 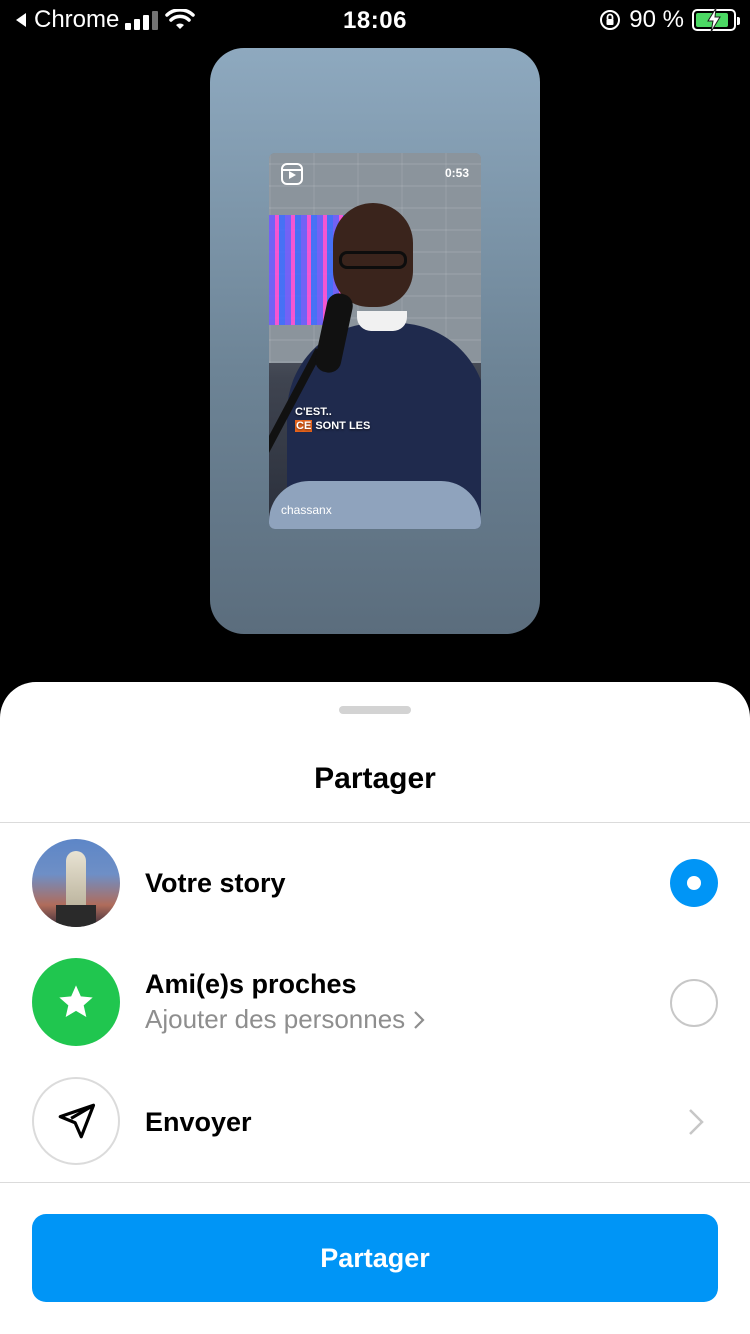 What do you see at coordinates (292, 174) in the screenshot?
I see `reels-icon` at bounding box center [292, 174].